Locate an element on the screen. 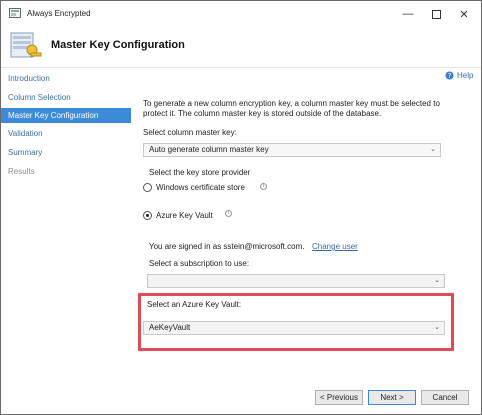  app-icon is located at coordinates (15, 13).